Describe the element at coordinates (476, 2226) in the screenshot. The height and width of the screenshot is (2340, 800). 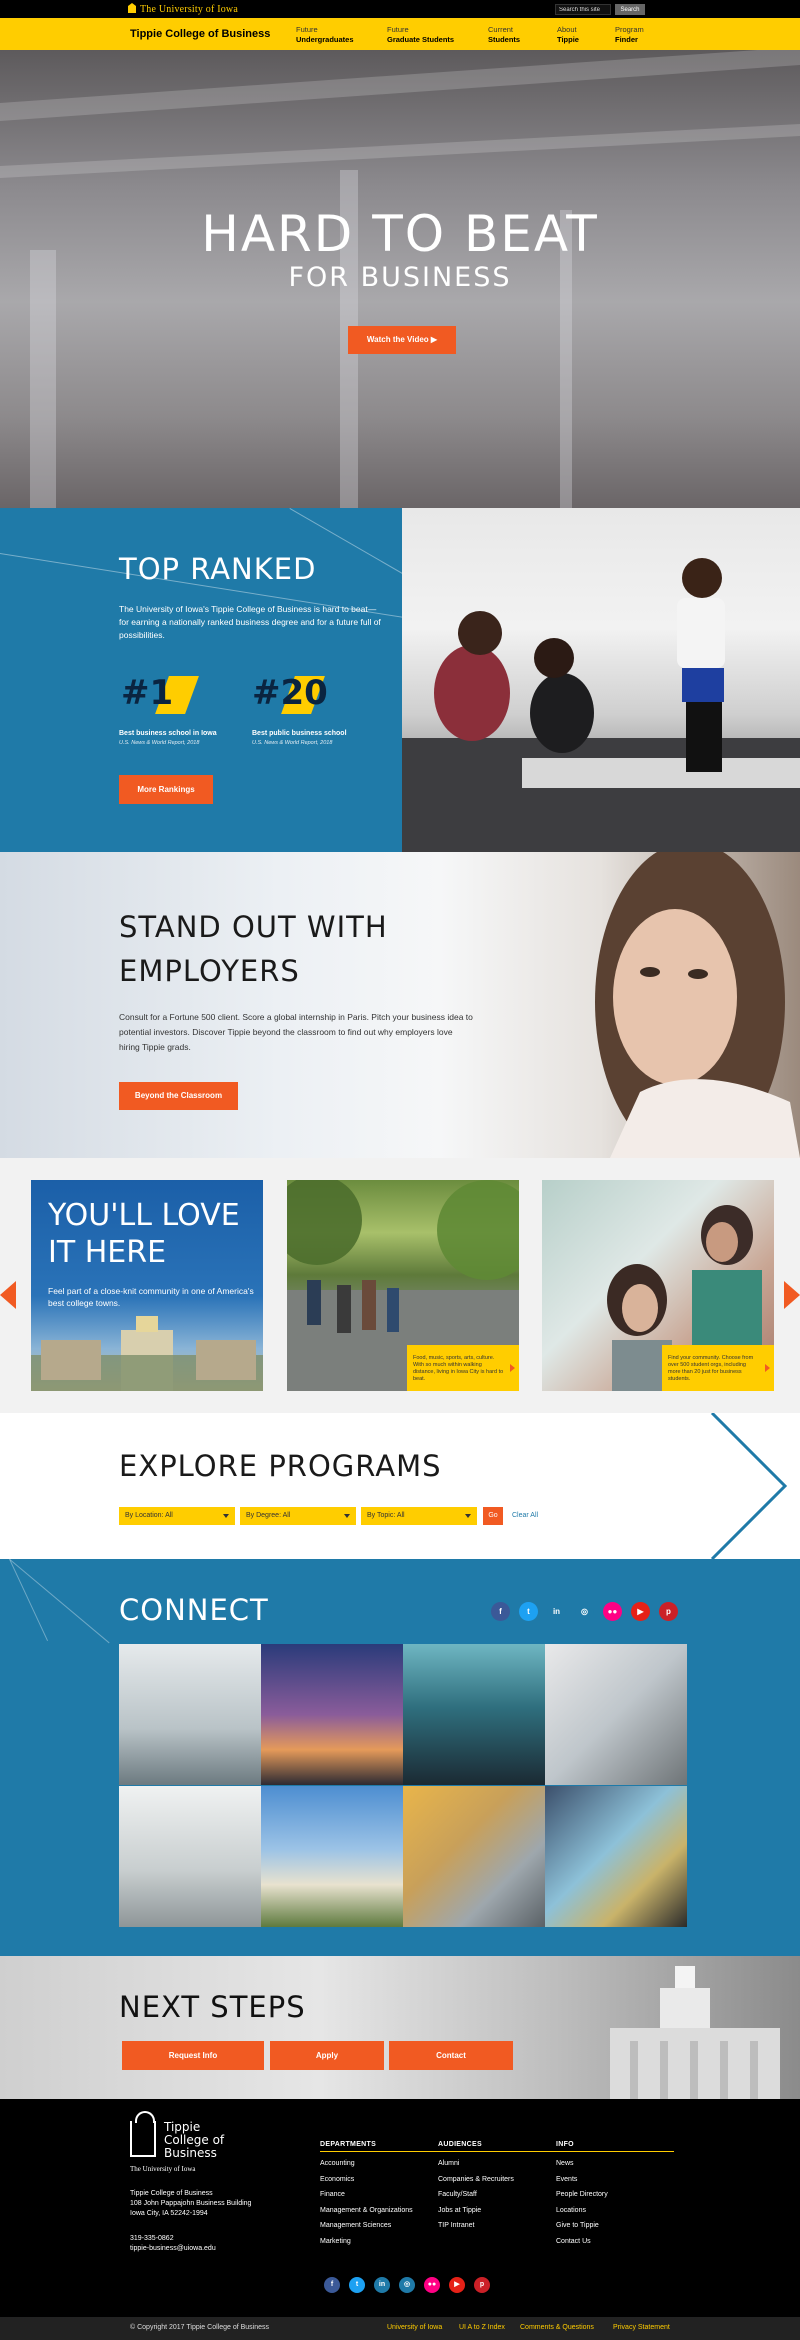
I see `footer-link: TIP Intranet` at that location.